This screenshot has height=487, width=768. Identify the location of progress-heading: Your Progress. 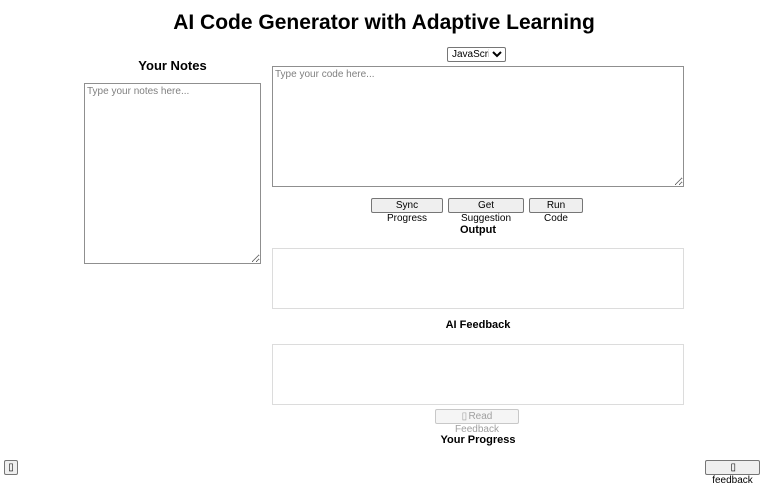
(478, 440).